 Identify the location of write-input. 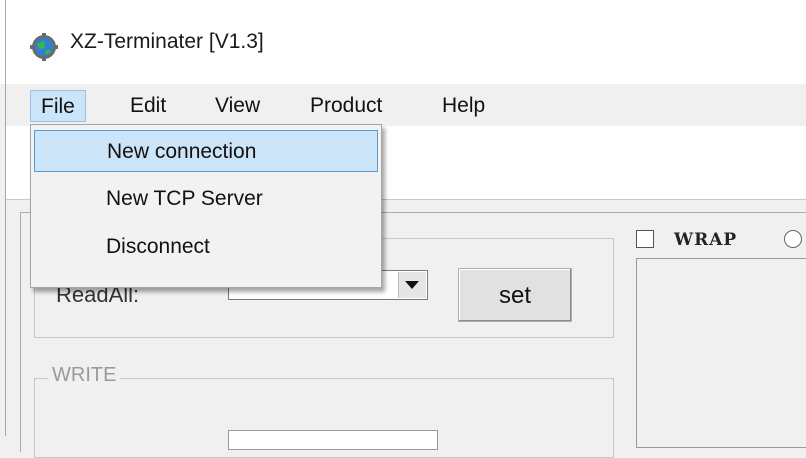
(333, 440).